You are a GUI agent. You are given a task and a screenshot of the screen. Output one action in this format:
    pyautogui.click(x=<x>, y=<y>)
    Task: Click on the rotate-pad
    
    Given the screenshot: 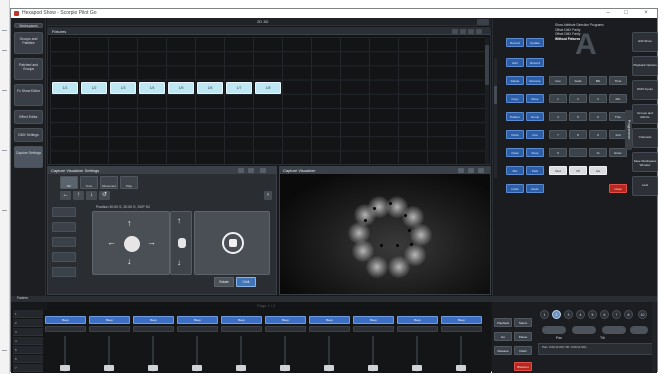 What is the action you would take?
    pyautogui.click(x=232, y=243)
    